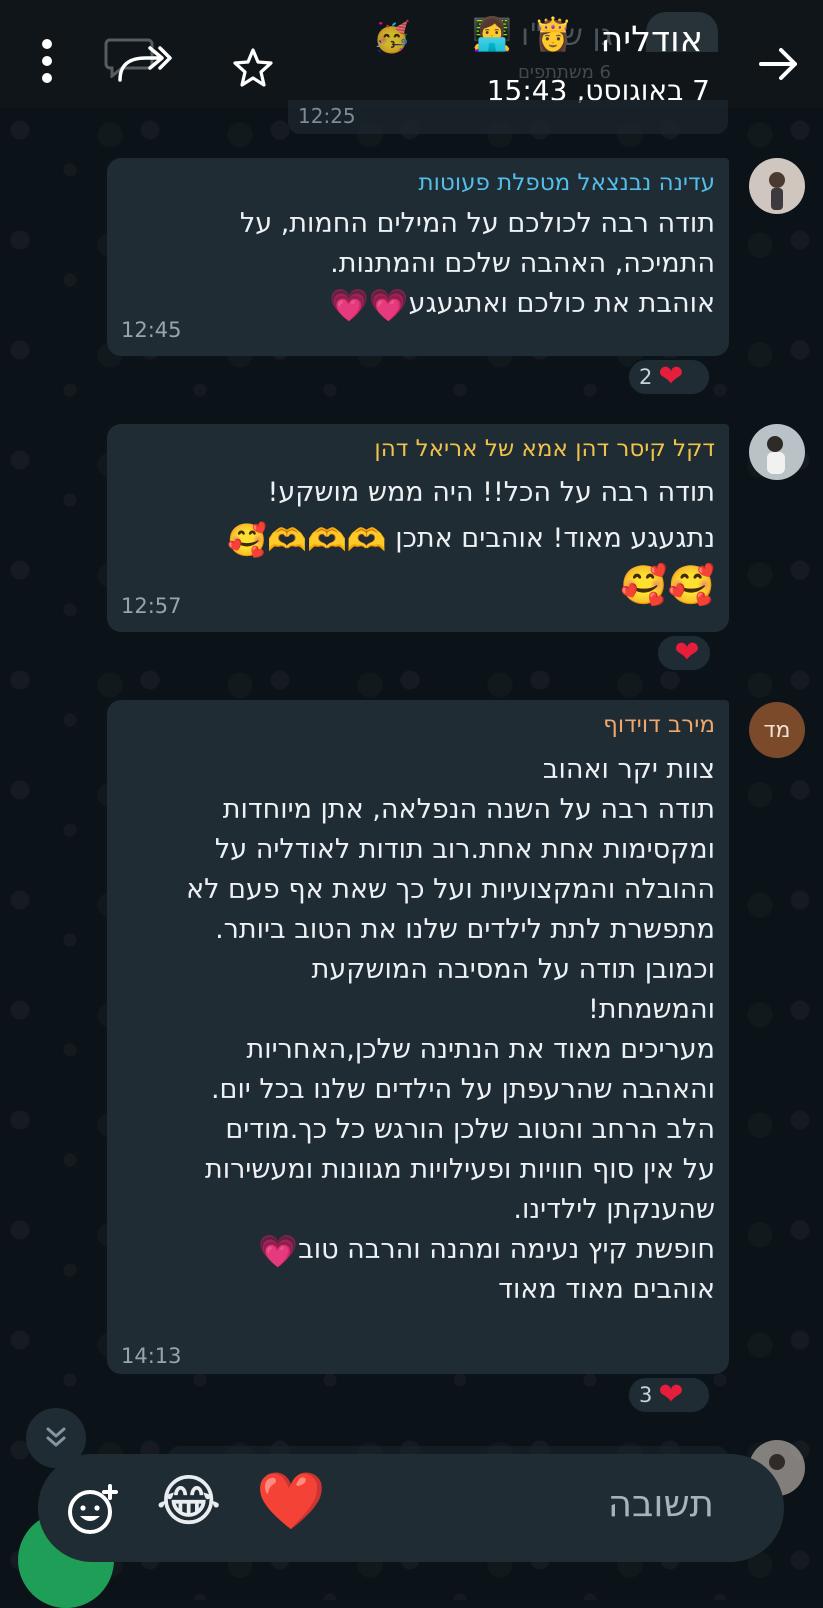 The width and height of the screenshot is (823, 1608). Describe the element at coordinates (477, 223) in the screenshot. I see `message-line: תודה רבה לכולכם על המילים החמות, על` at that location.